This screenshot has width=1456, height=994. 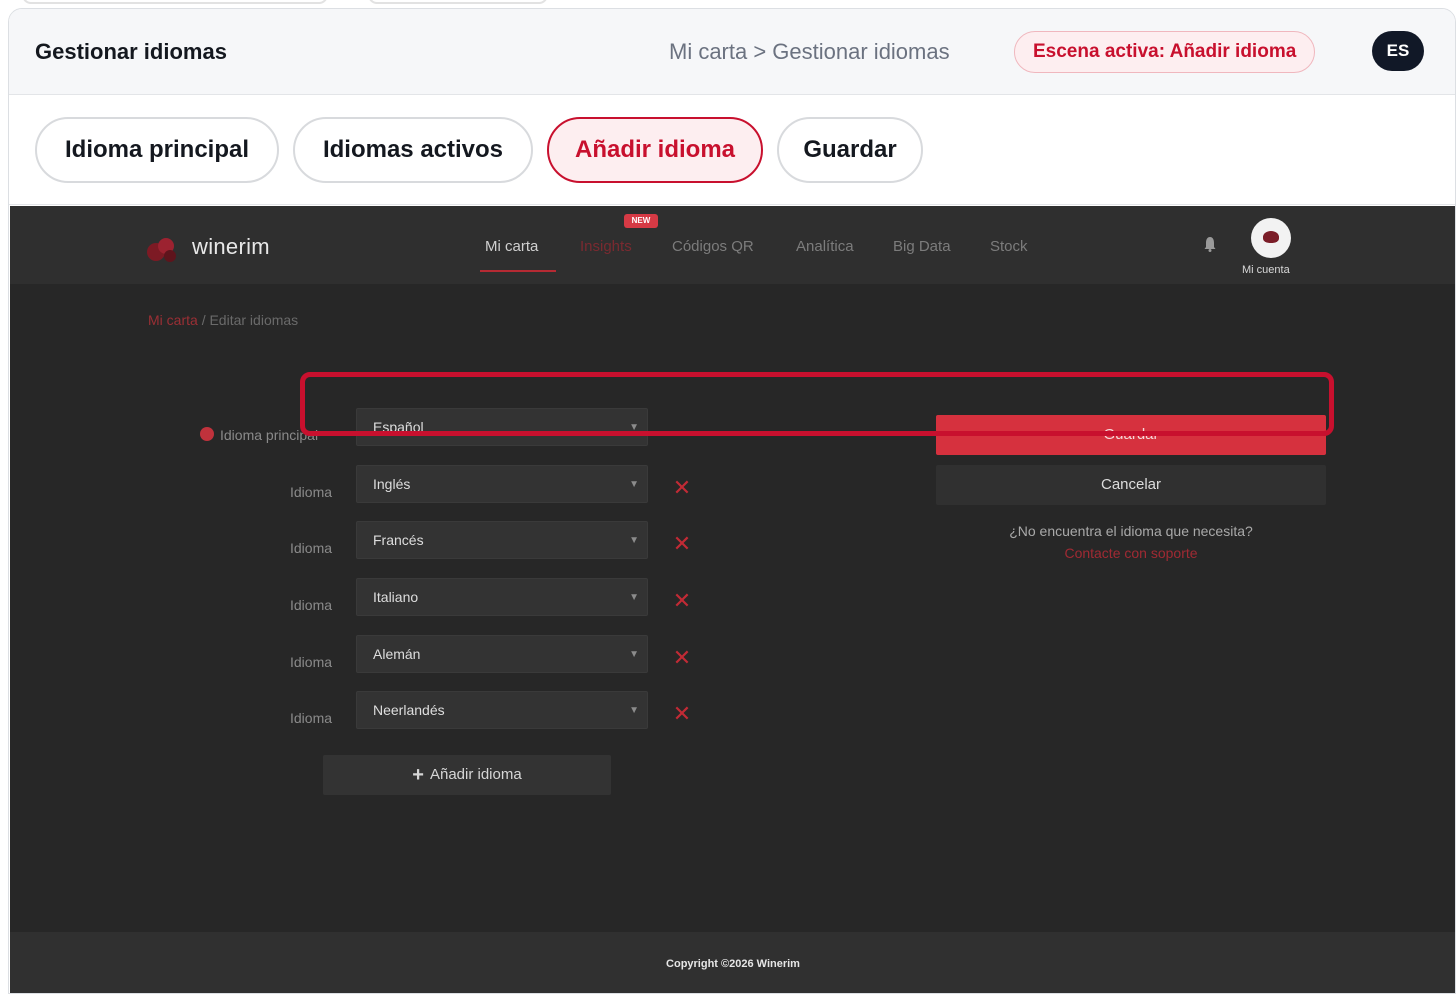 What do you see at coordinates (1266, 270) in the screenshot?
I see `account-label: Mi cuenta` at bounding box center [1266, 270].